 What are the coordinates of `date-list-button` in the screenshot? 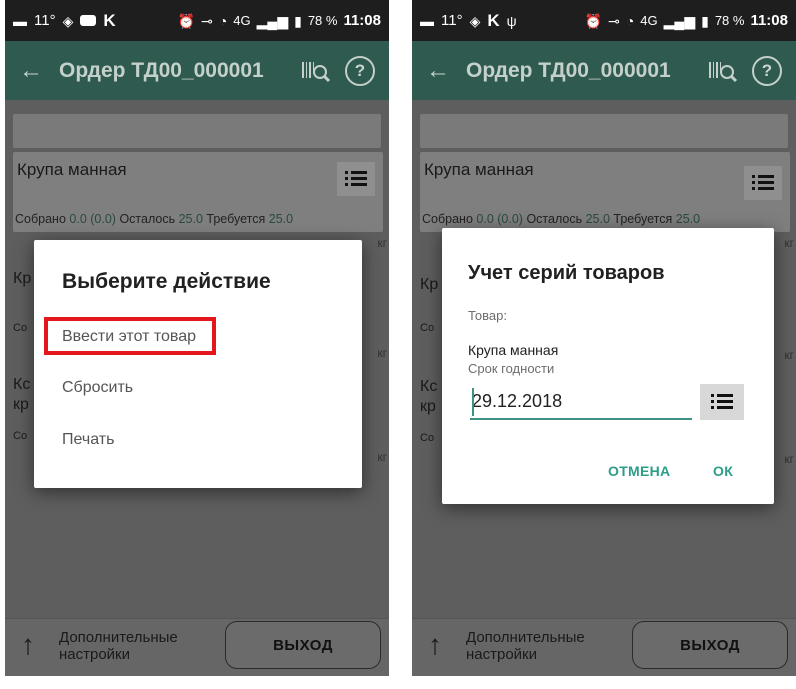 It's located at (722, 402).